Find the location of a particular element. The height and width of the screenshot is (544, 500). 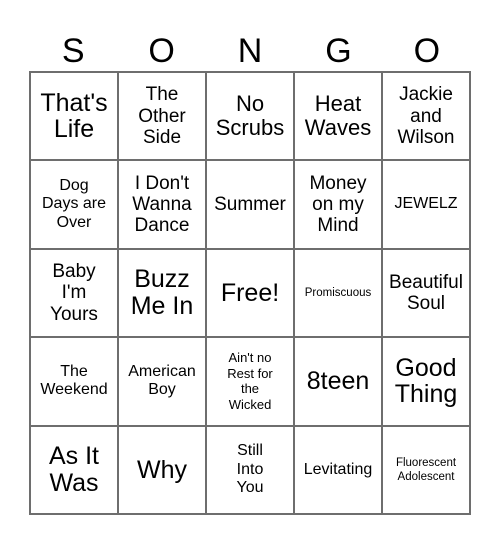

bingo-cell-label: Buzz Me In is located at coordinates (162, 292).